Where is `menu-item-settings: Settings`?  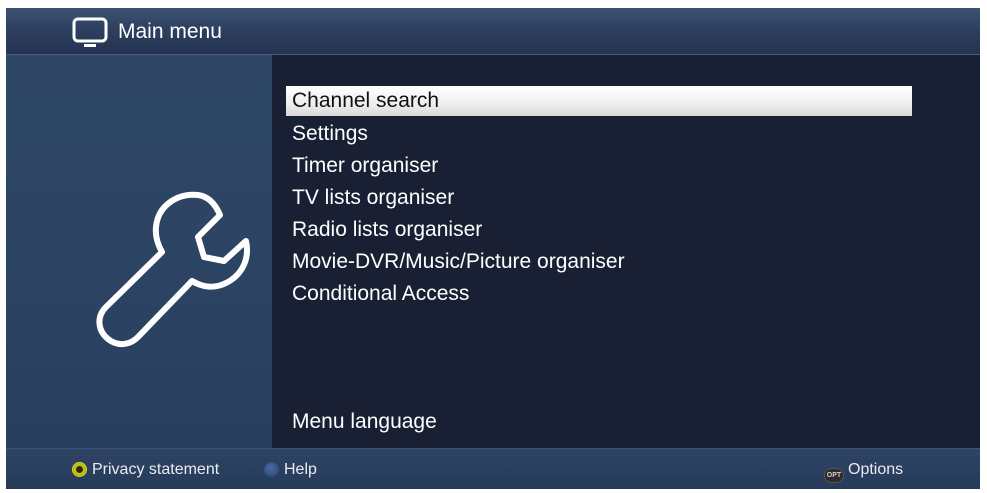
menu-item-settings: Settings is located at coordinates (328, 134).